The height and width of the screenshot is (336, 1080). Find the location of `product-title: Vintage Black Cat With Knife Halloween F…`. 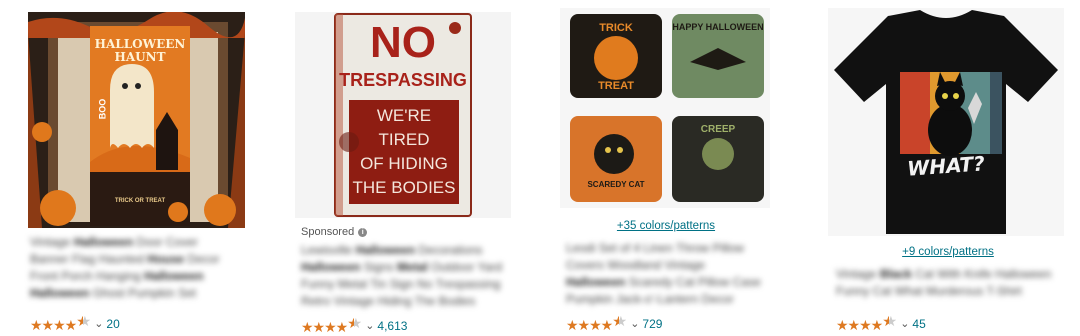

product-title: Vintage Black Cat With Knife Halloween F… is located at coordinates (948, 283).